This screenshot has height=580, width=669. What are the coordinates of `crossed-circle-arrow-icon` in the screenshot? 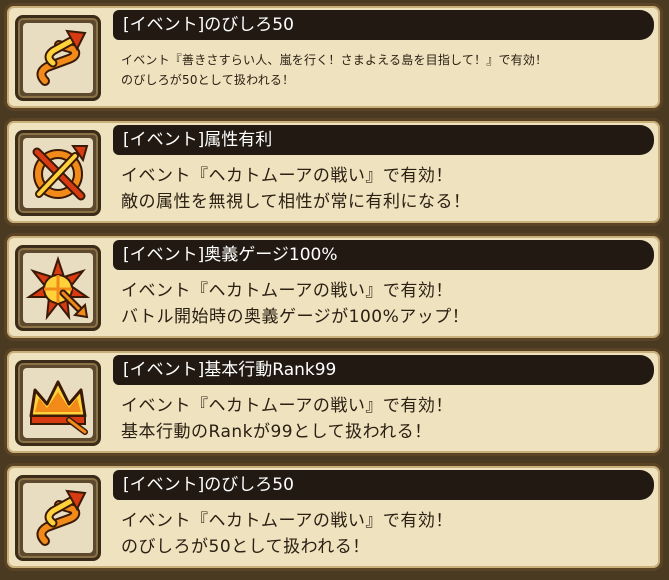 It's located at (60, 173).